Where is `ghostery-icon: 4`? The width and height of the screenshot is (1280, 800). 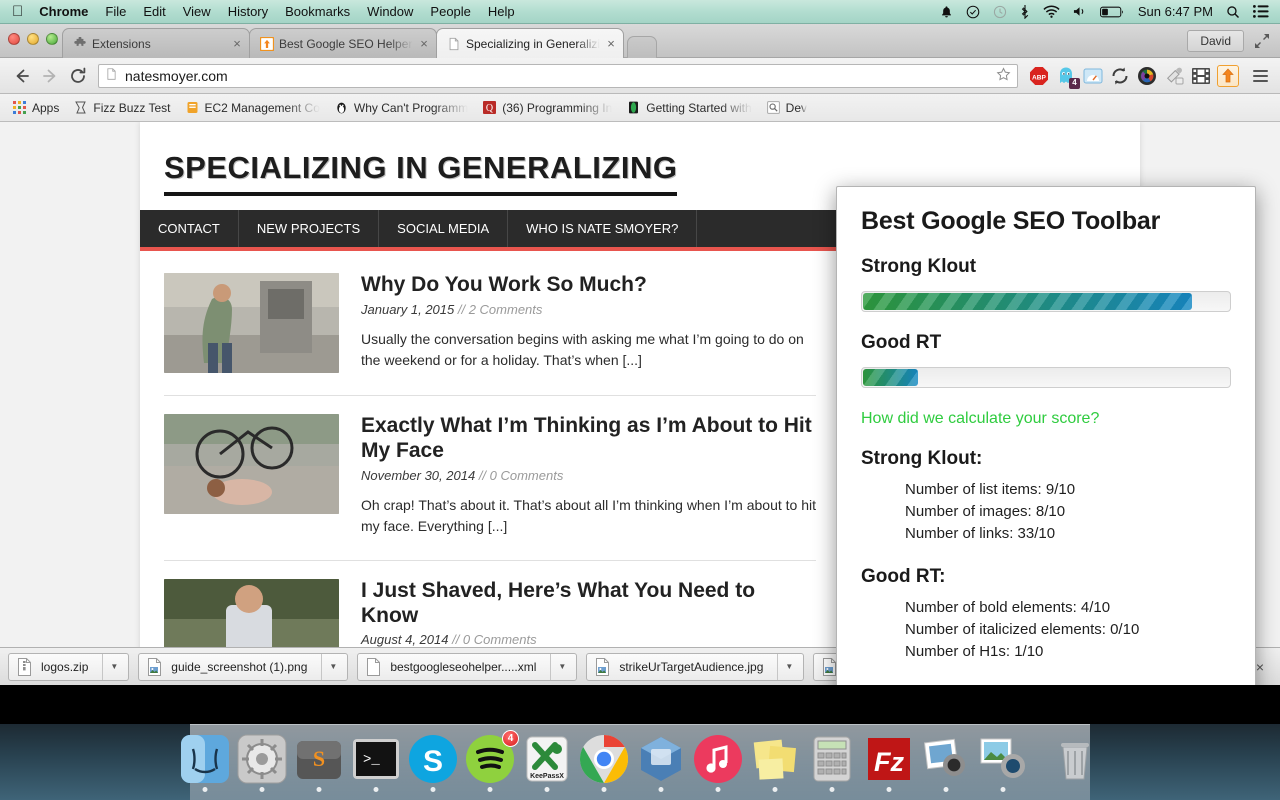
ghostery-icon: 4 is located at coordinates (1067, 77).